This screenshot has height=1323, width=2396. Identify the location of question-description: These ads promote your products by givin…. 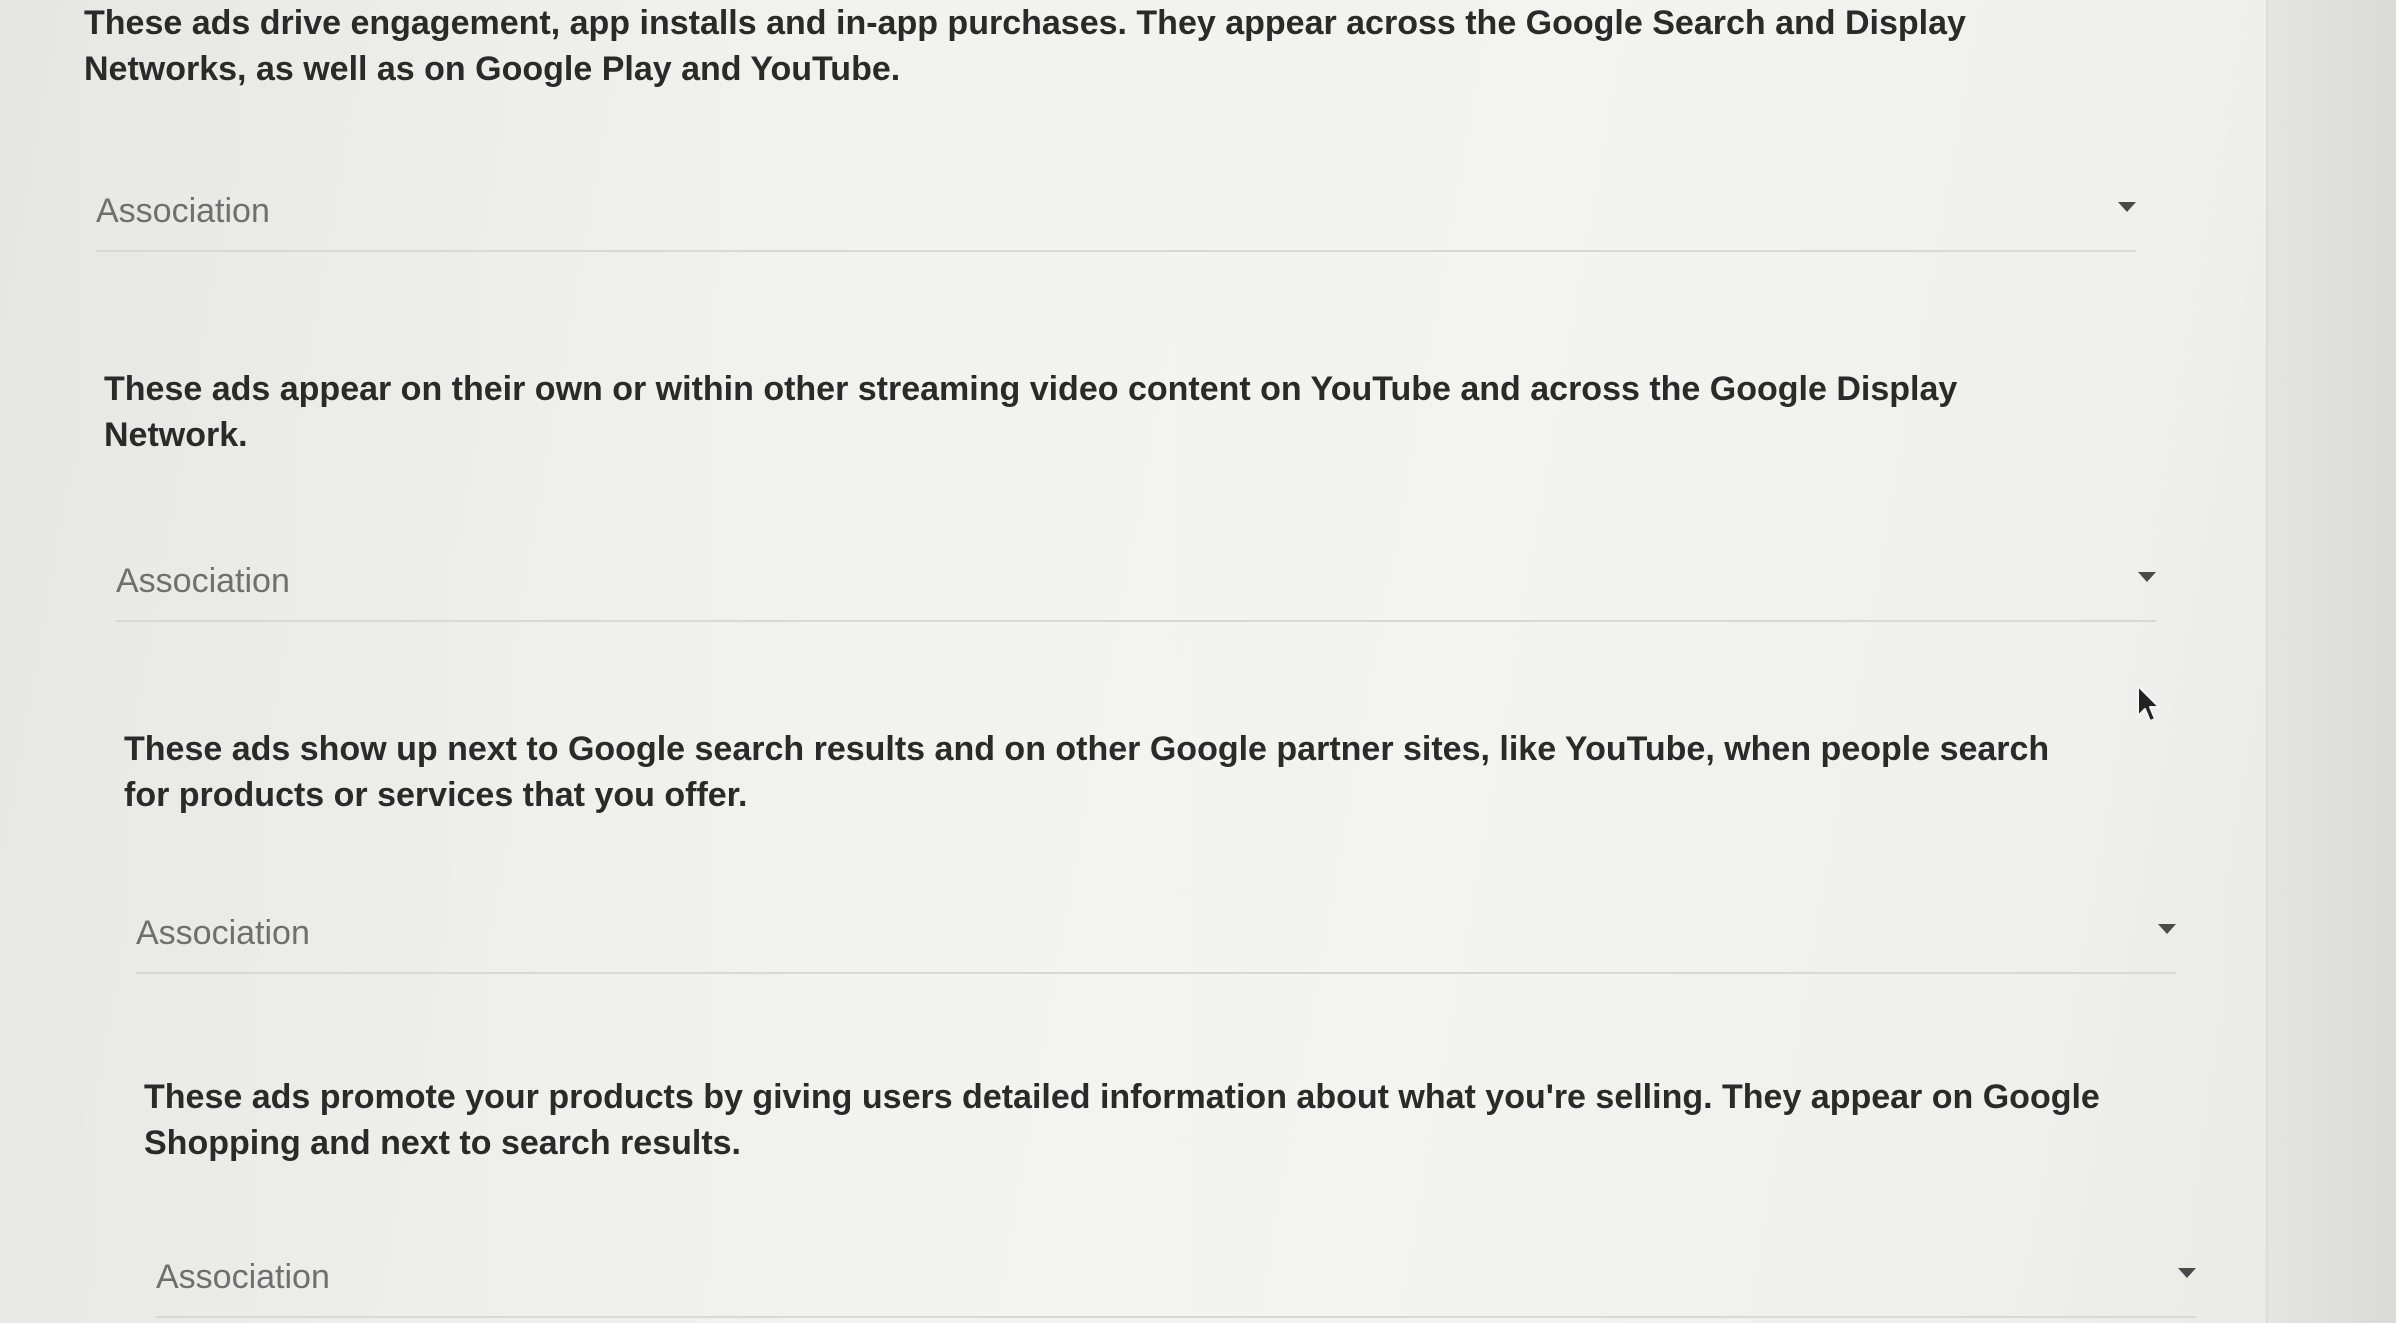
(1122, 1120).